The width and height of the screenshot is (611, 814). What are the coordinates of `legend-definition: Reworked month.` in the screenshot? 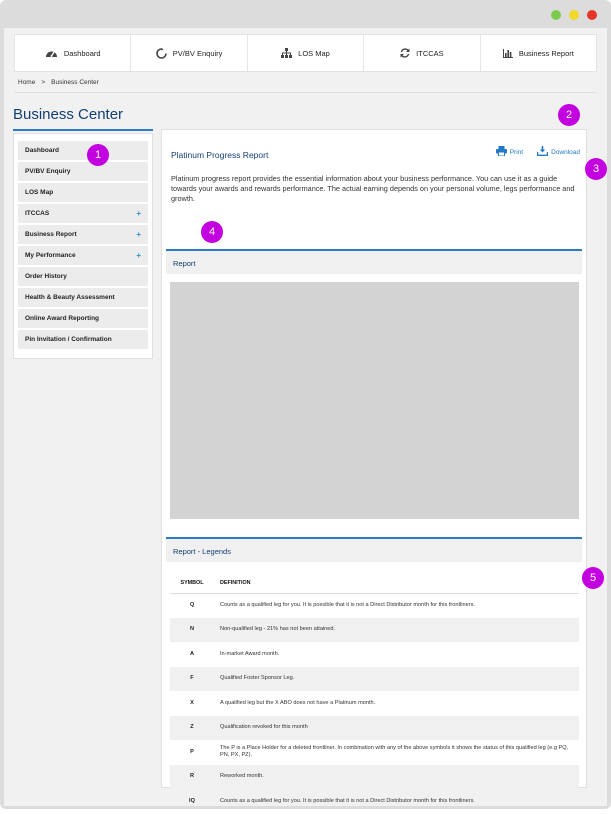 It's located at (396, 776).